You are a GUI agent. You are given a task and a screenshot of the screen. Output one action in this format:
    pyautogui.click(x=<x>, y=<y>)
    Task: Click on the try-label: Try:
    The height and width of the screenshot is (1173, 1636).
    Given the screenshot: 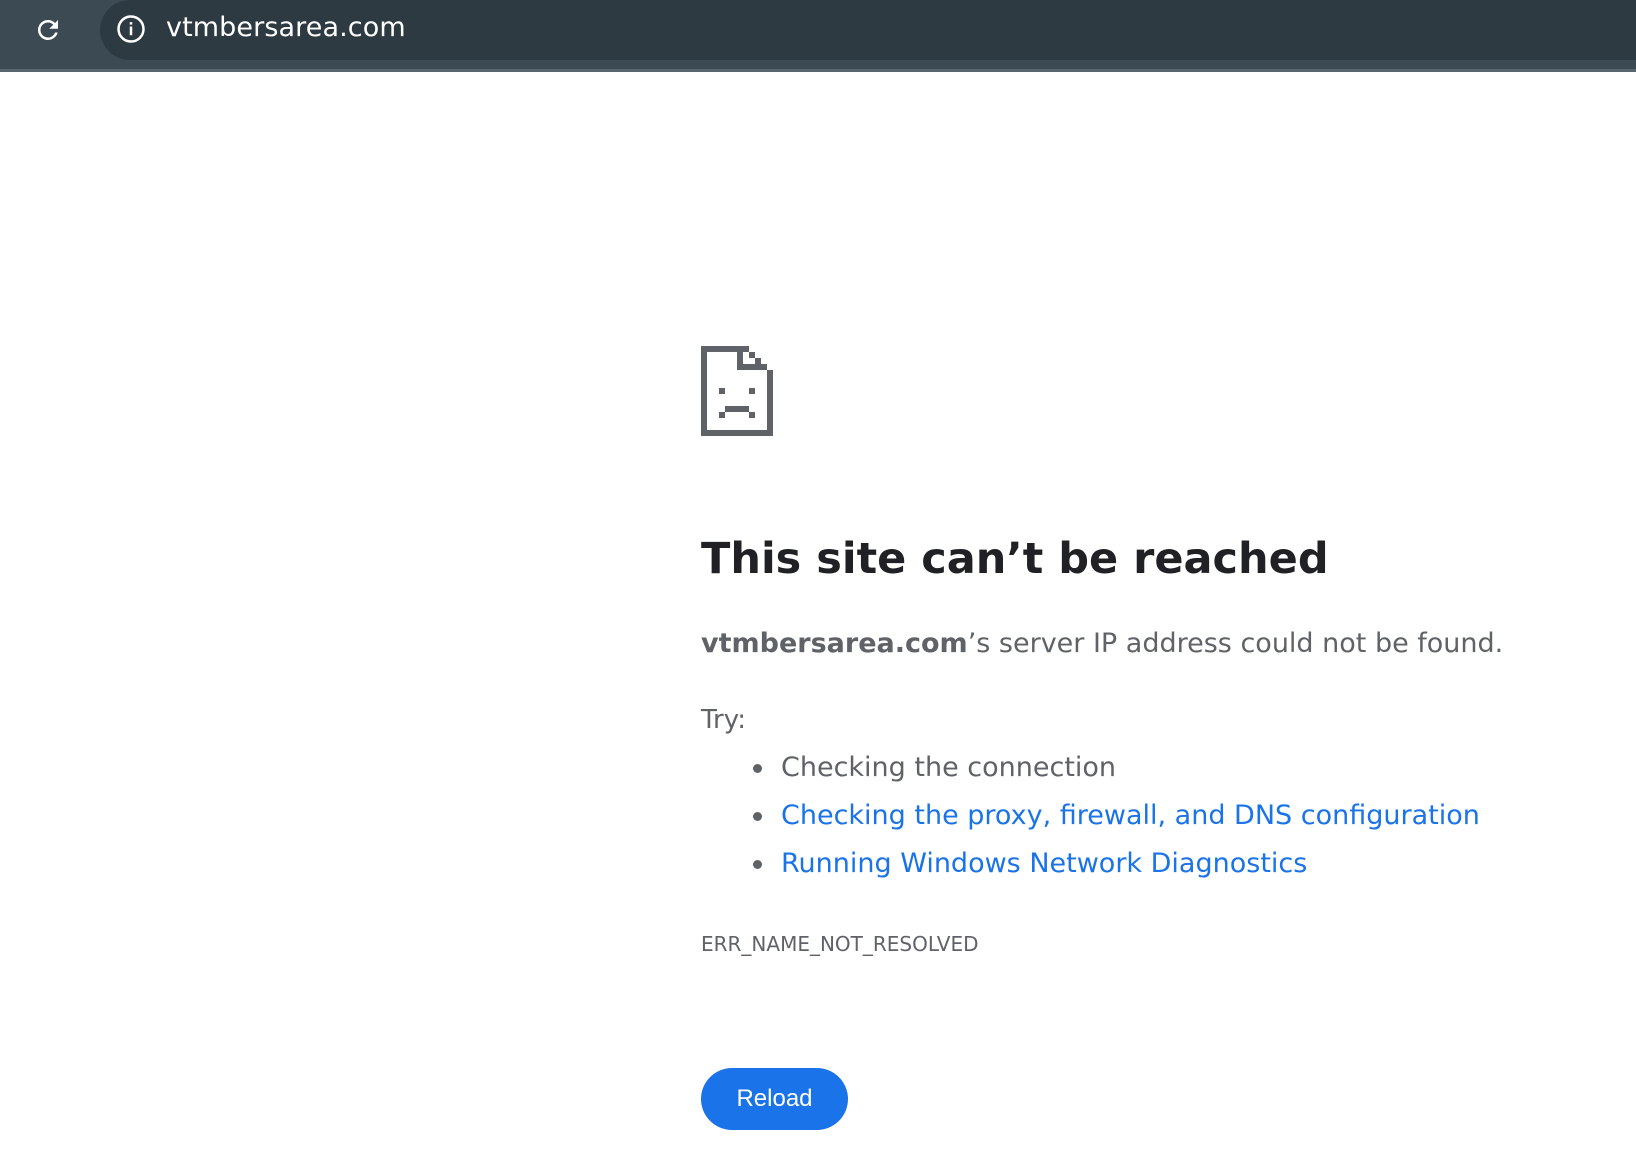 What is the action you would take?
    pyautogui.click(x=724, y=720)
    